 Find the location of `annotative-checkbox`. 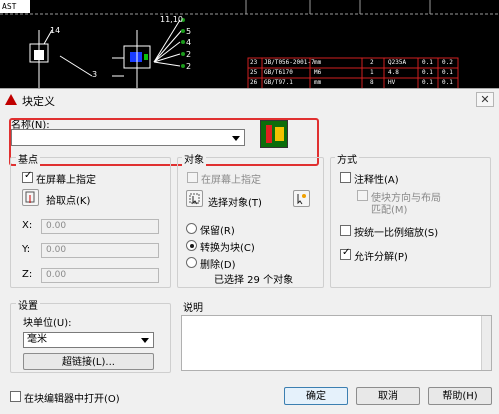

annotative-checkbox is located at coordinates (345, 177).